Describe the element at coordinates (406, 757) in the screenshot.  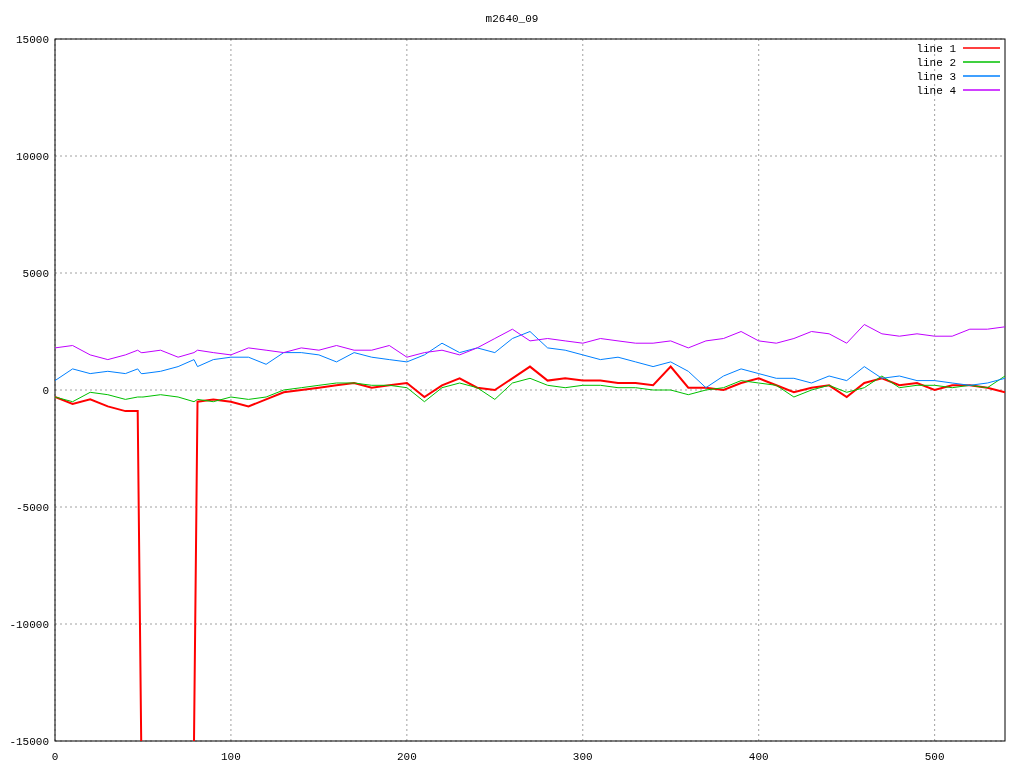
I see `tick-label: 200` at that location.